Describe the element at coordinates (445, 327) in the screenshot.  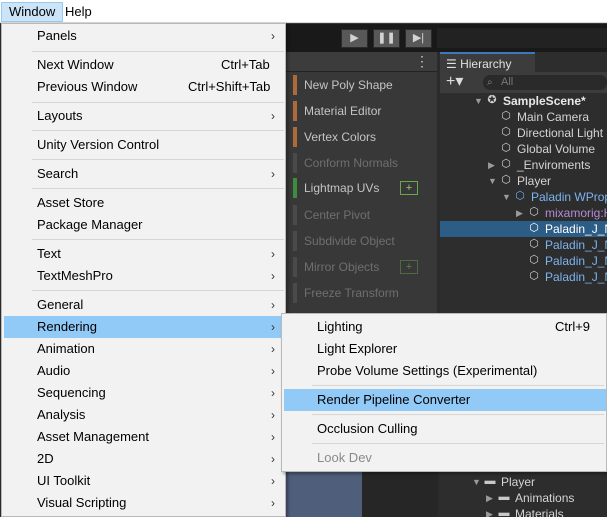
I see `menu-item-lighting: Lighting Ctrl+9` at that location.